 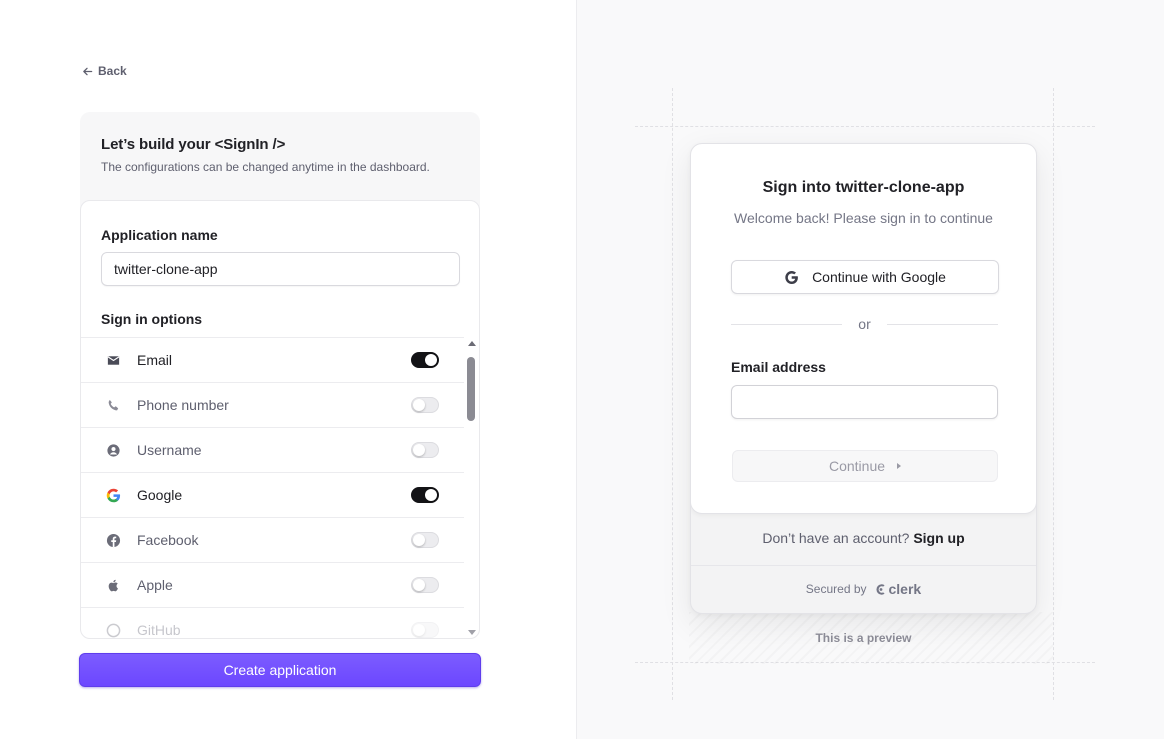 I want to click on footer-divider, so click(x=863, y=565).